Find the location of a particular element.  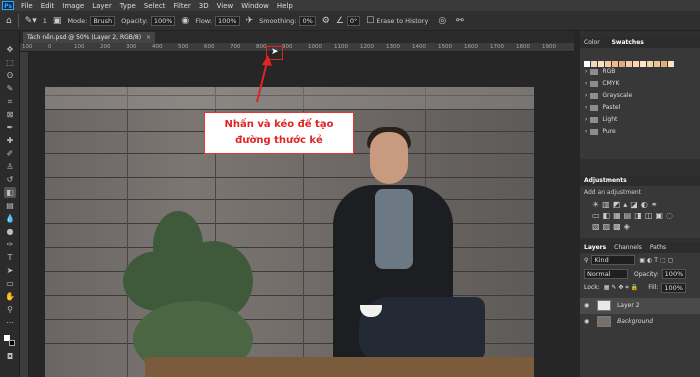

gradient-tool-icon: ▤ is located at coordinates (10, 205).